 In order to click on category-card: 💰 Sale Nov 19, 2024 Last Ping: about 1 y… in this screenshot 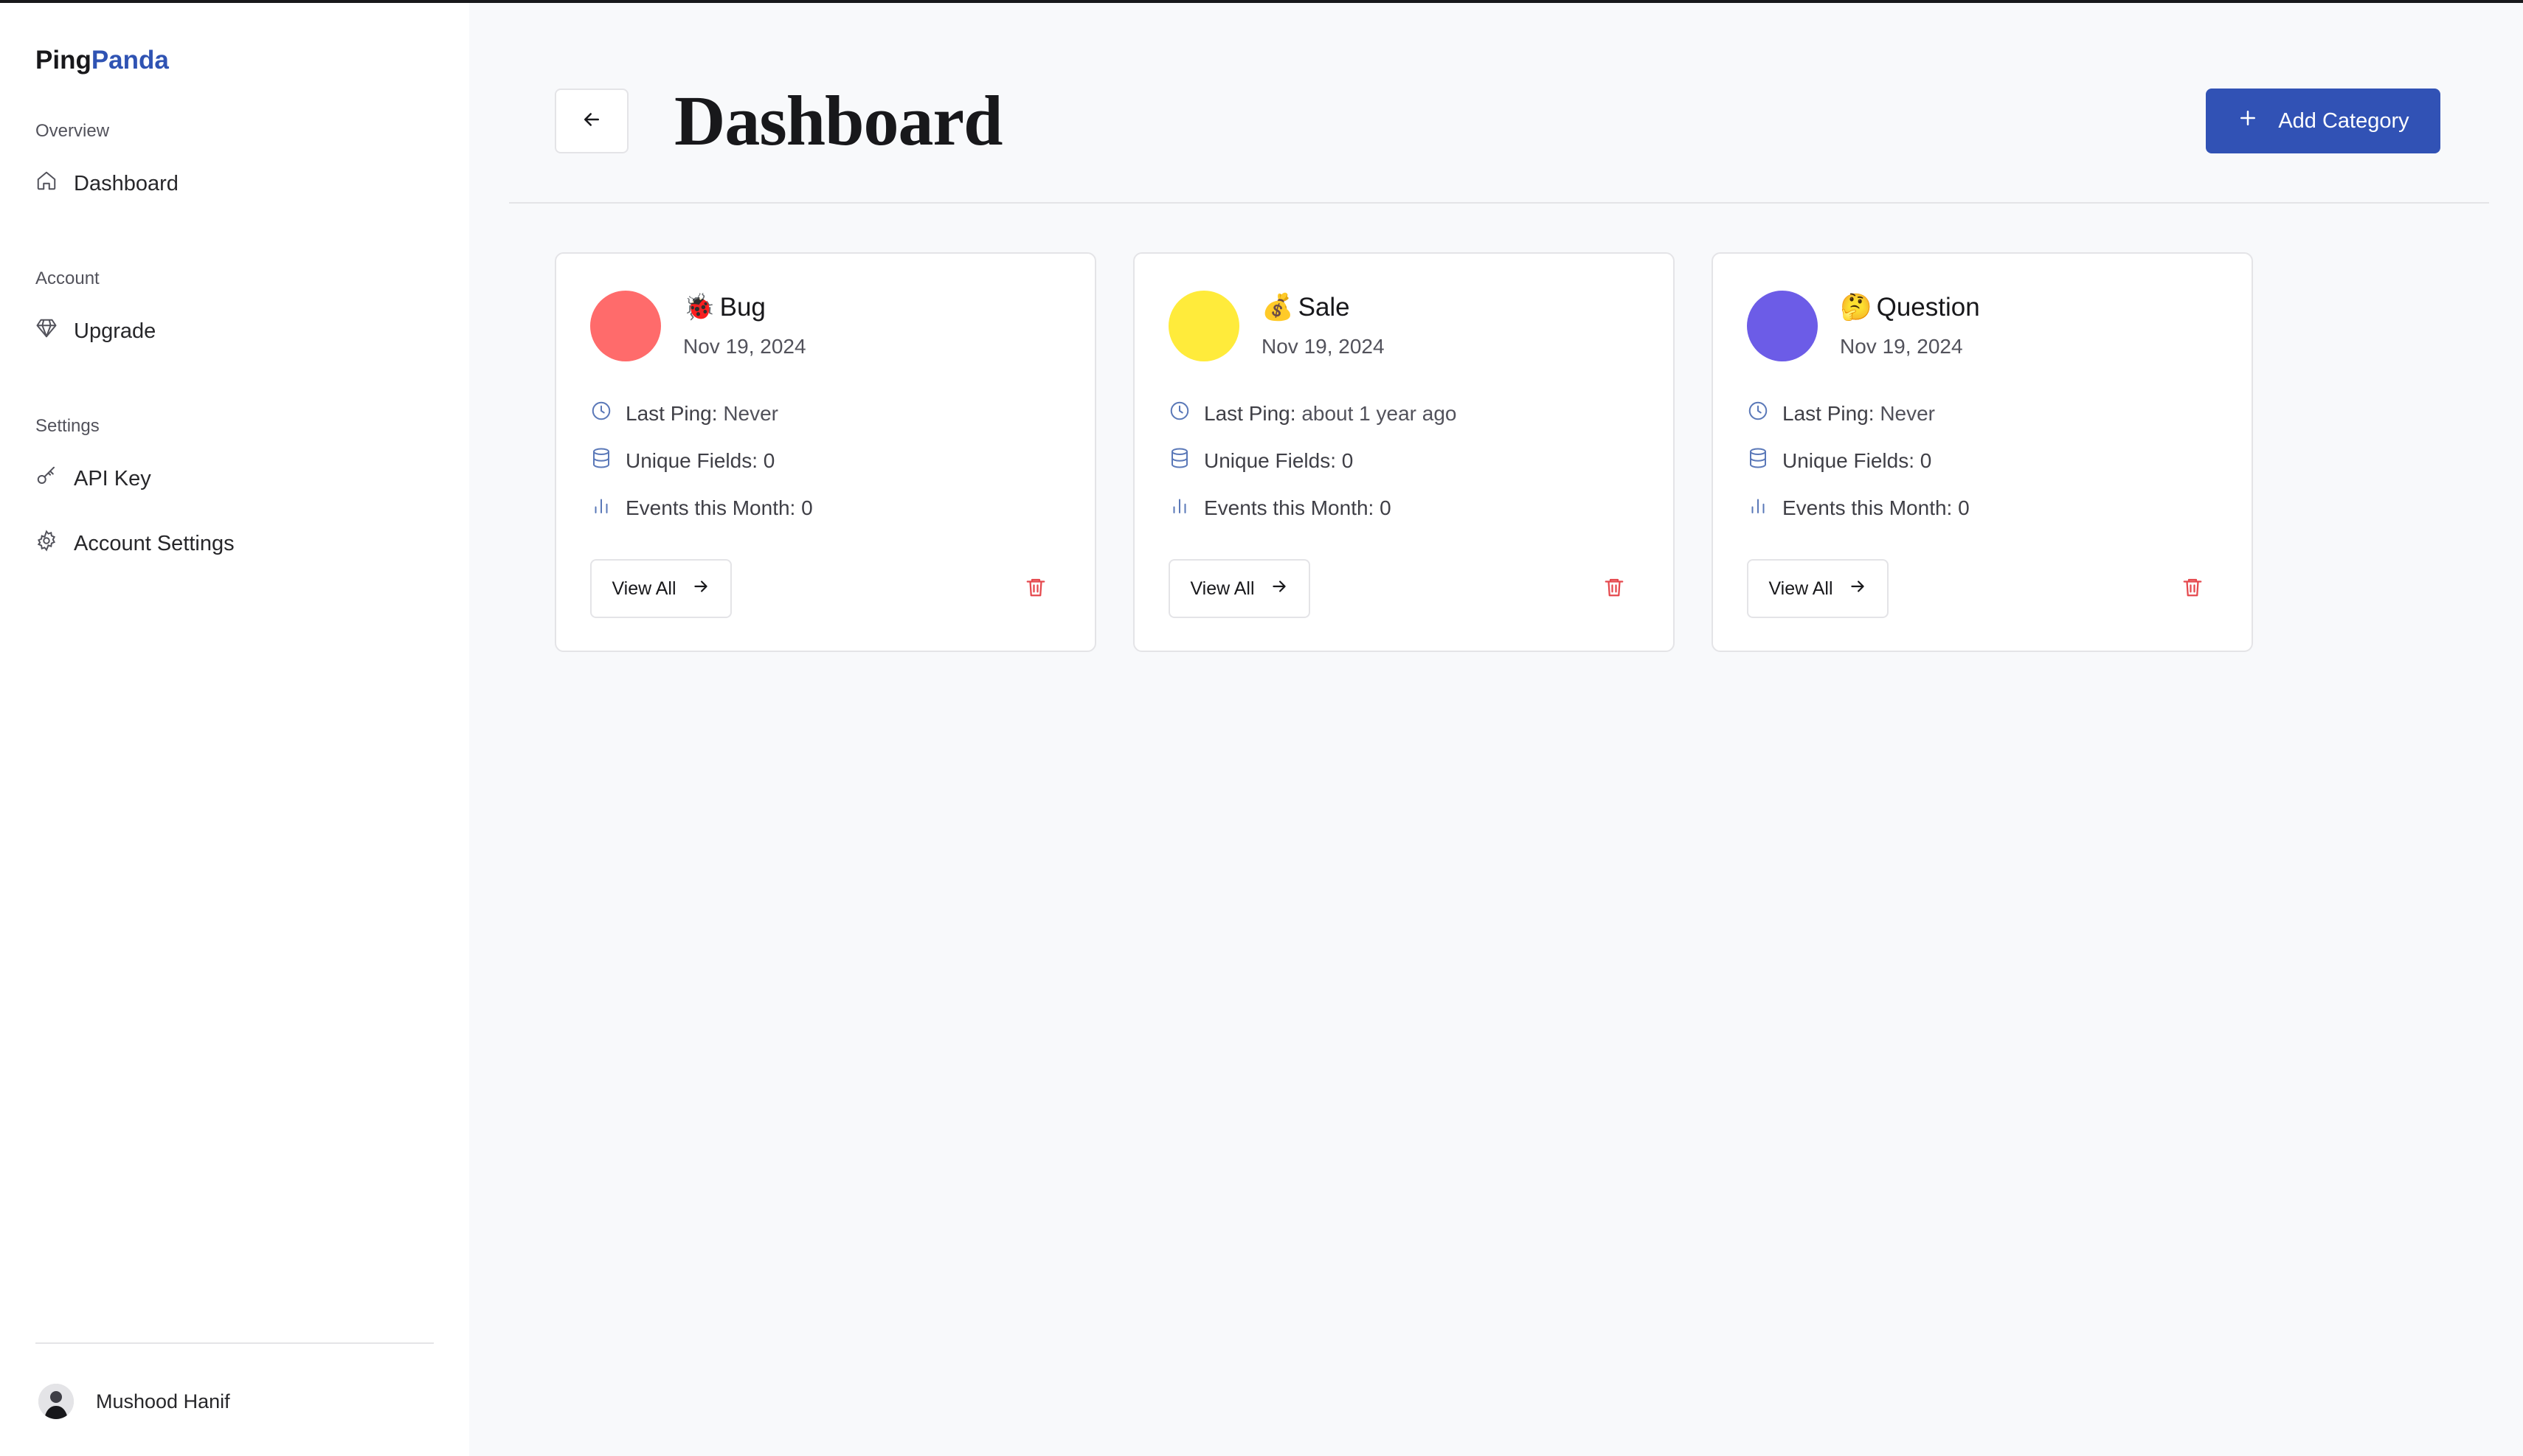, I will do `click(1404, 452)`.